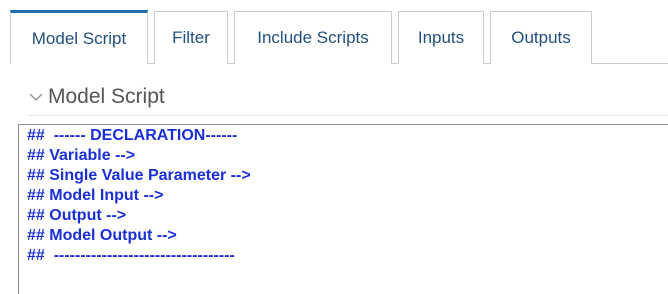 Image resolution: width=668 pixels, height=294 pixels. I want to click on section-title: Model Script, so click(106, 96).